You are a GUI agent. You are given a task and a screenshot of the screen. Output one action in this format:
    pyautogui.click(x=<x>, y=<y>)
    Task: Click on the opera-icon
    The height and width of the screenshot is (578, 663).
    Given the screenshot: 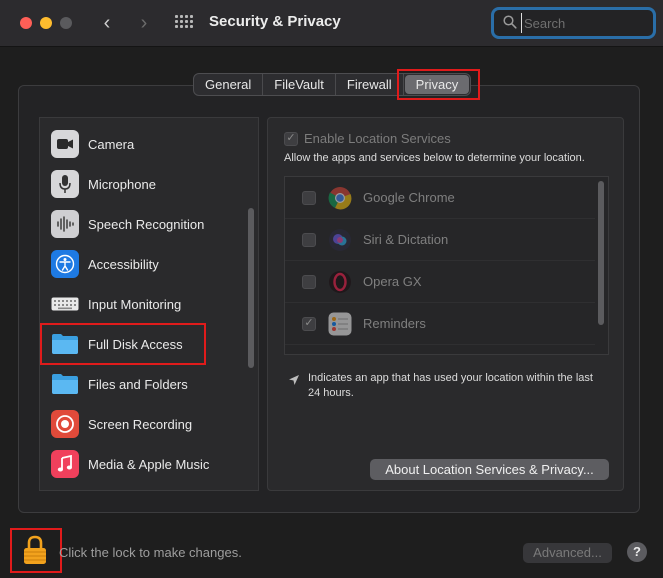 What is the action you would take?
    pyautogui.click(x=340, y=282)
    